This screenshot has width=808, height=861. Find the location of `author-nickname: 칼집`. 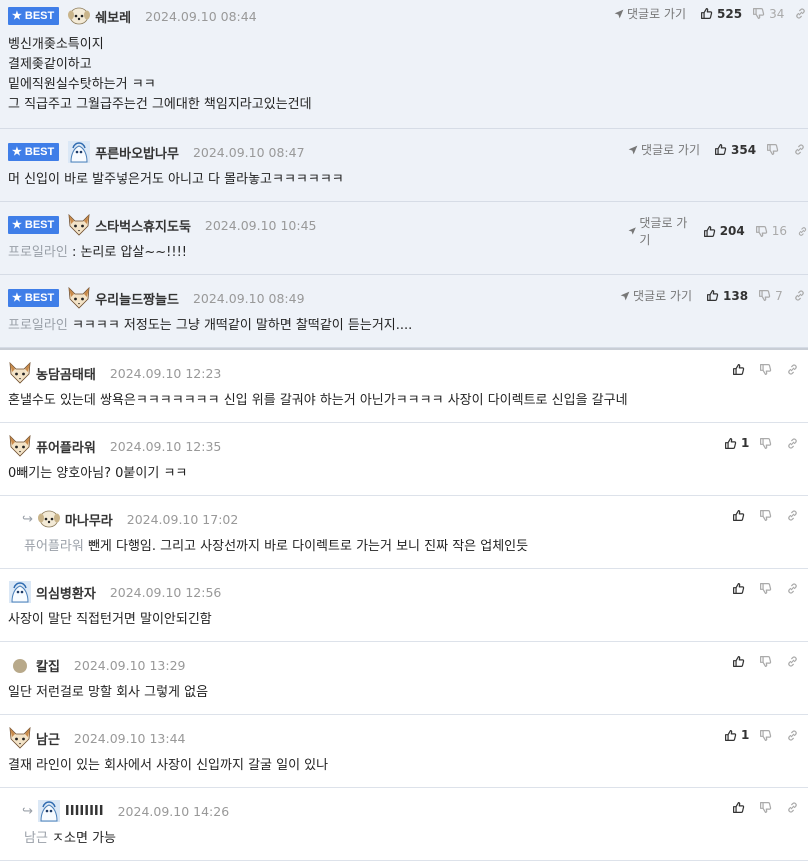

author-nickname: 칼집 is located at coordinates (48, 665).